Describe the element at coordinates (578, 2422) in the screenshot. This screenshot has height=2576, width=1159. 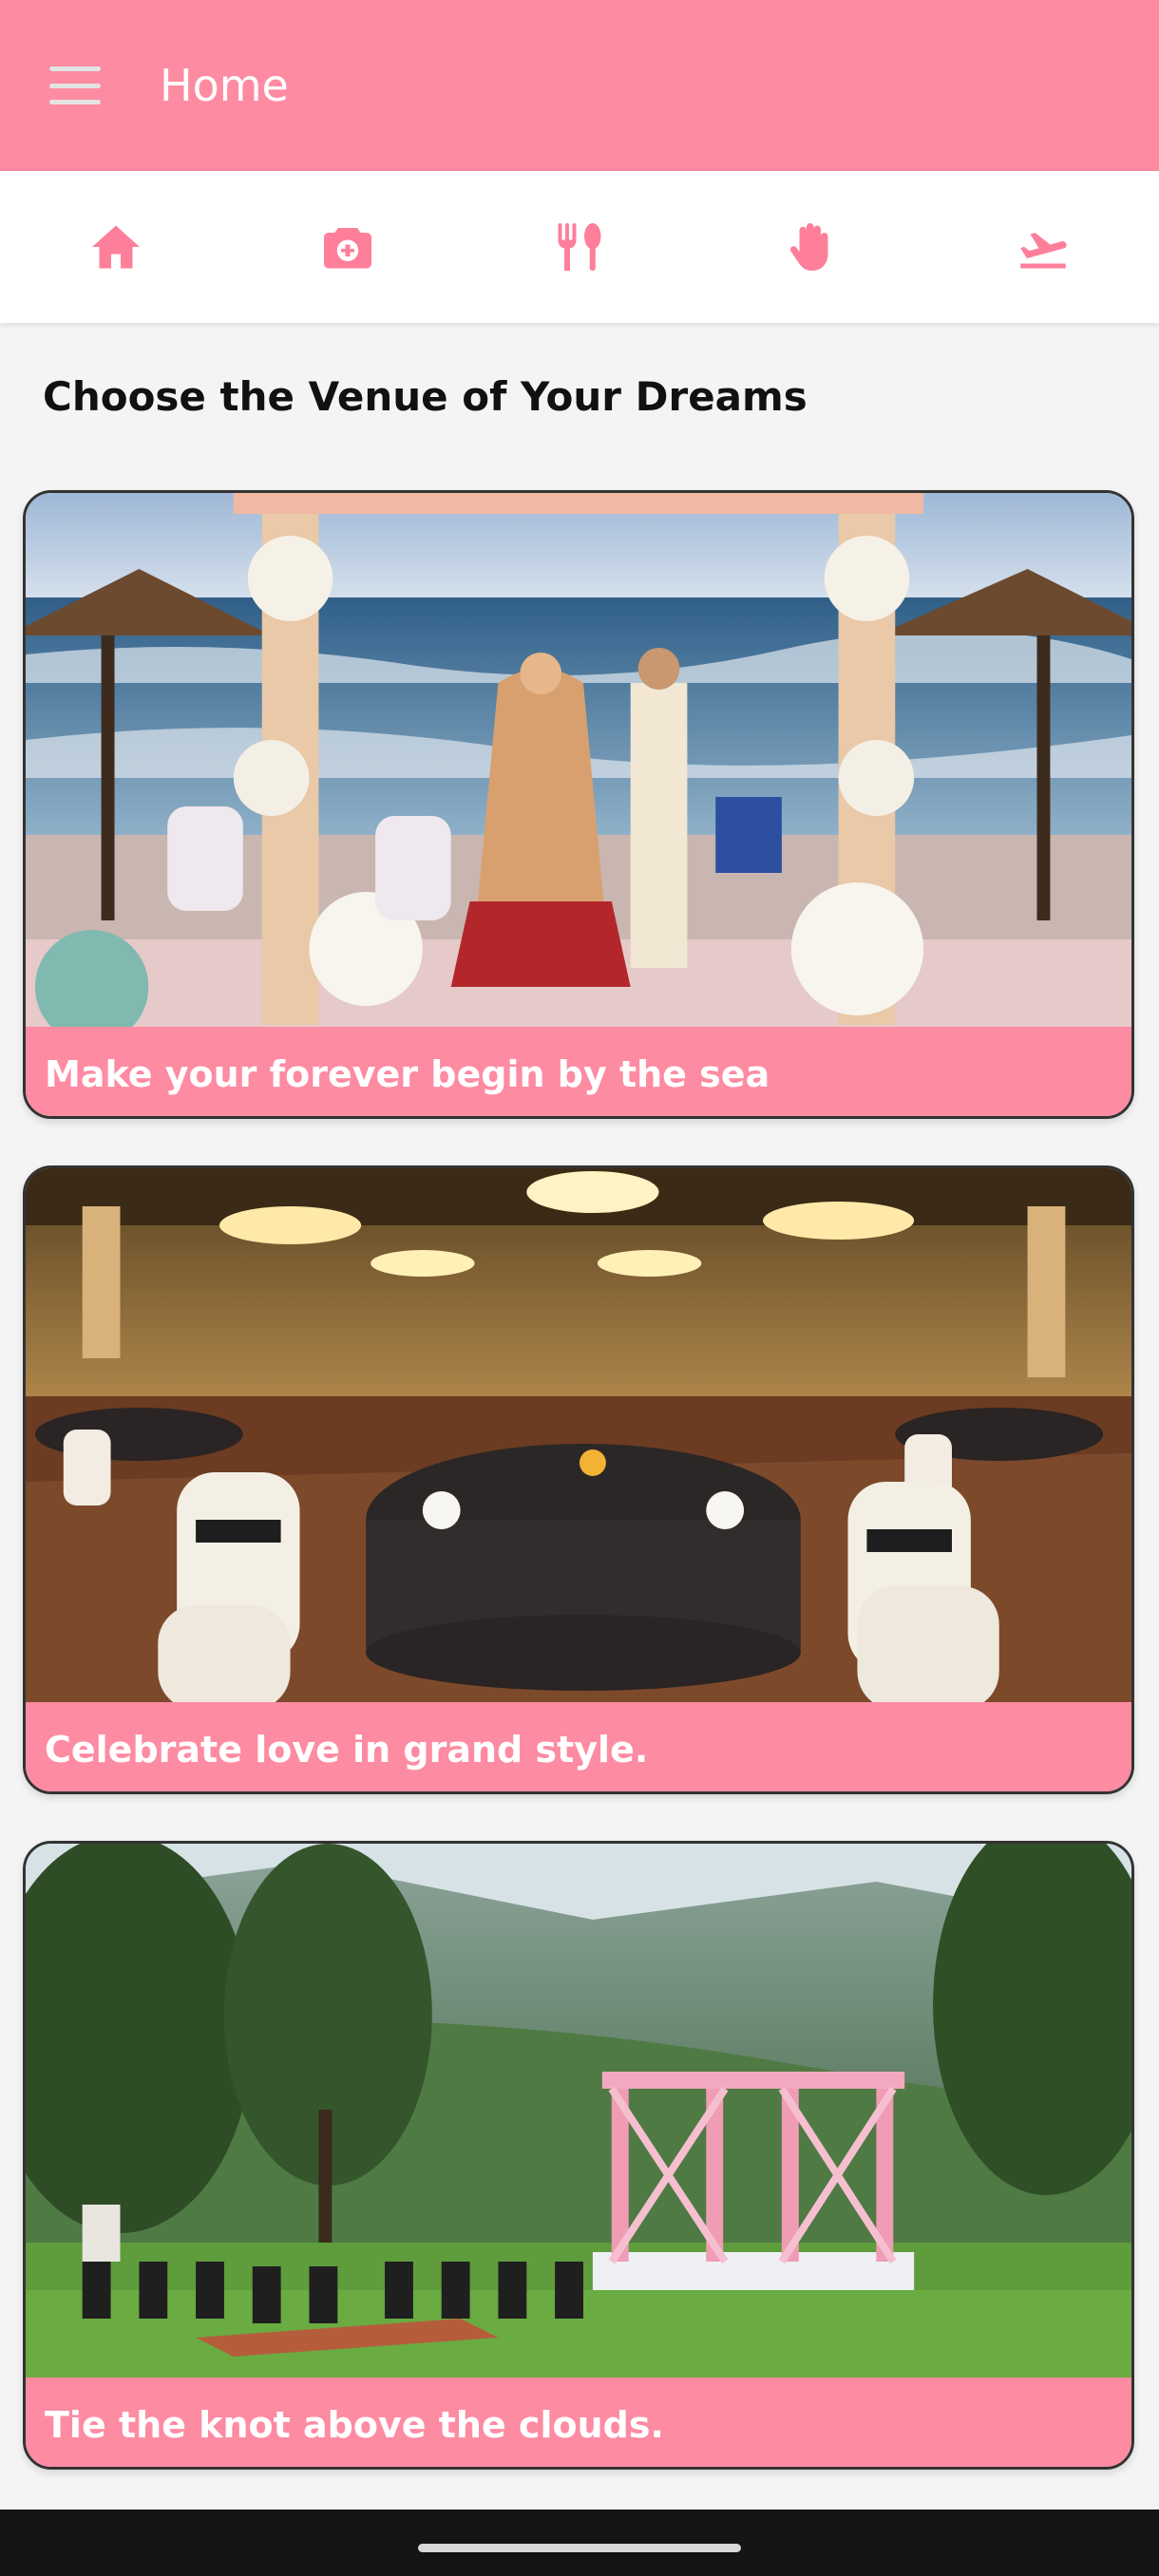
I see `venue-caption: Tie the knot above the clouds.` at that location.